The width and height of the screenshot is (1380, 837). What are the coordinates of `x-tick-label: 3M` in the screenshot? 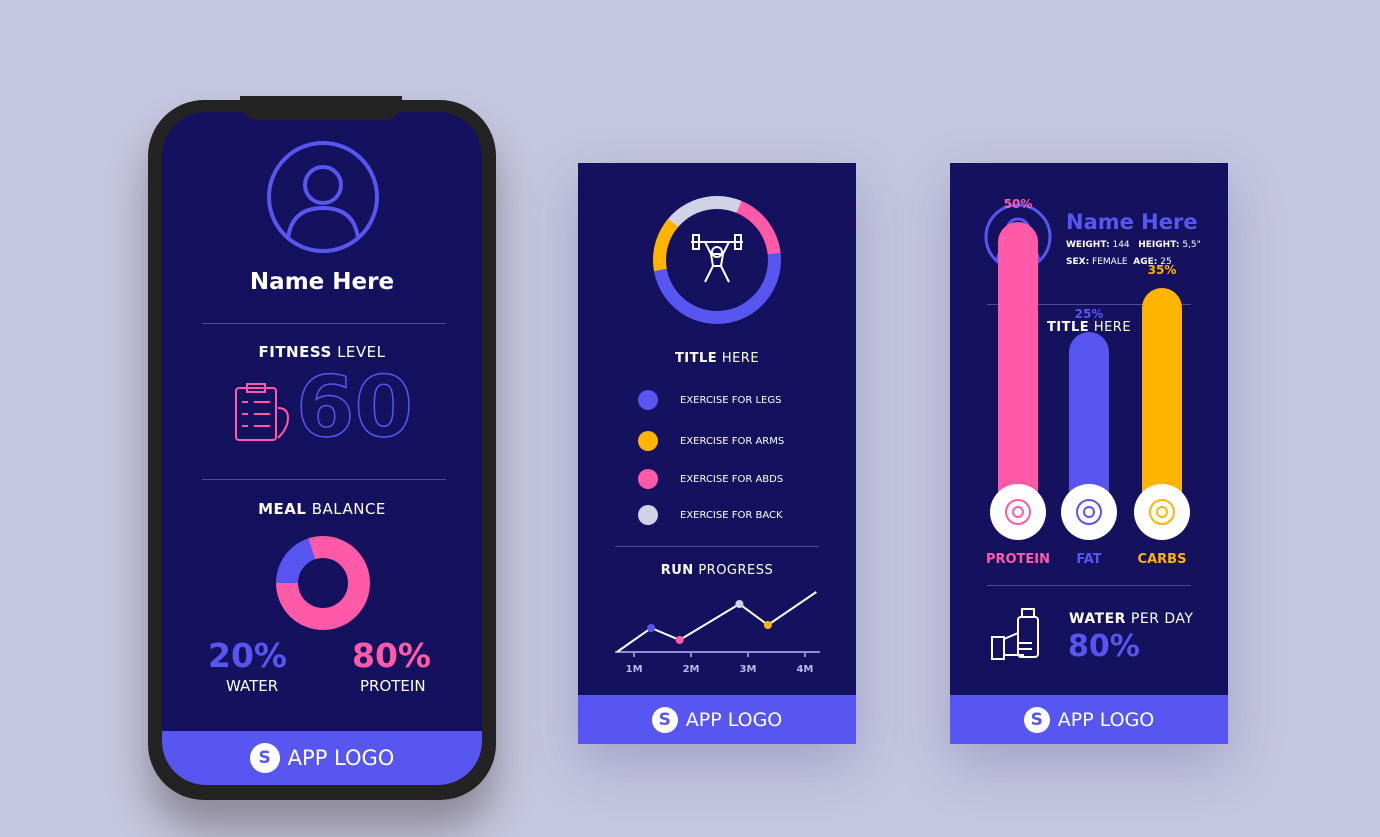 It's located at (748, 669).